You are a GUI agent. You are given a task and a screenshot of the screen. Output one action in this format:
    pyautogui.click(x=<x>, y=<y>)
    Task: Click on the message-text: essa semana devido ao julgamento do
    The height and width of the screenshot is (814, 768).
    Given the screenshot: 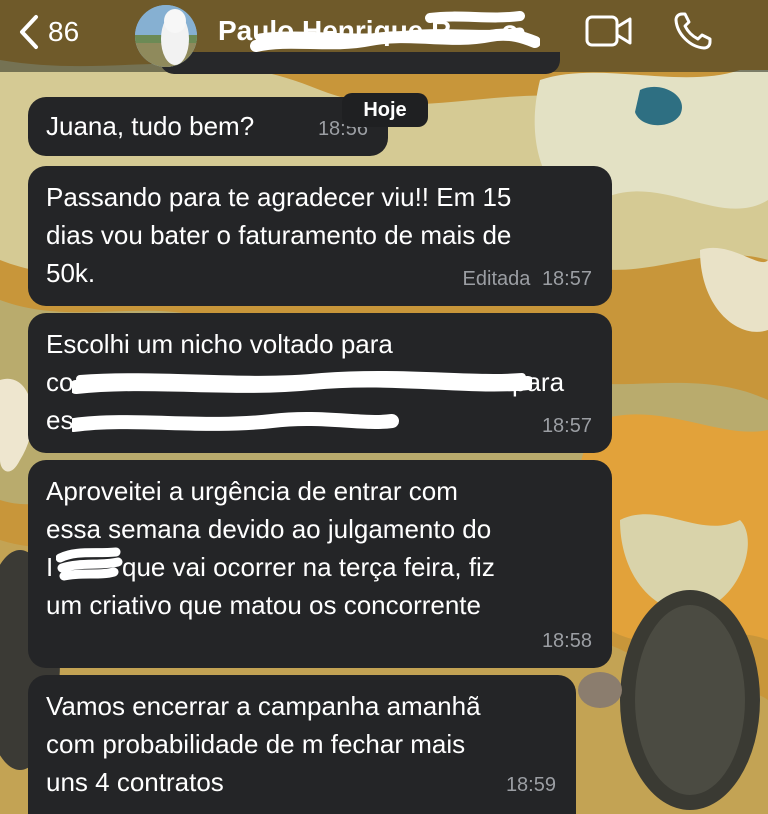 What is the action you would take?
    pyautogui.click(x=269, y=529)
    